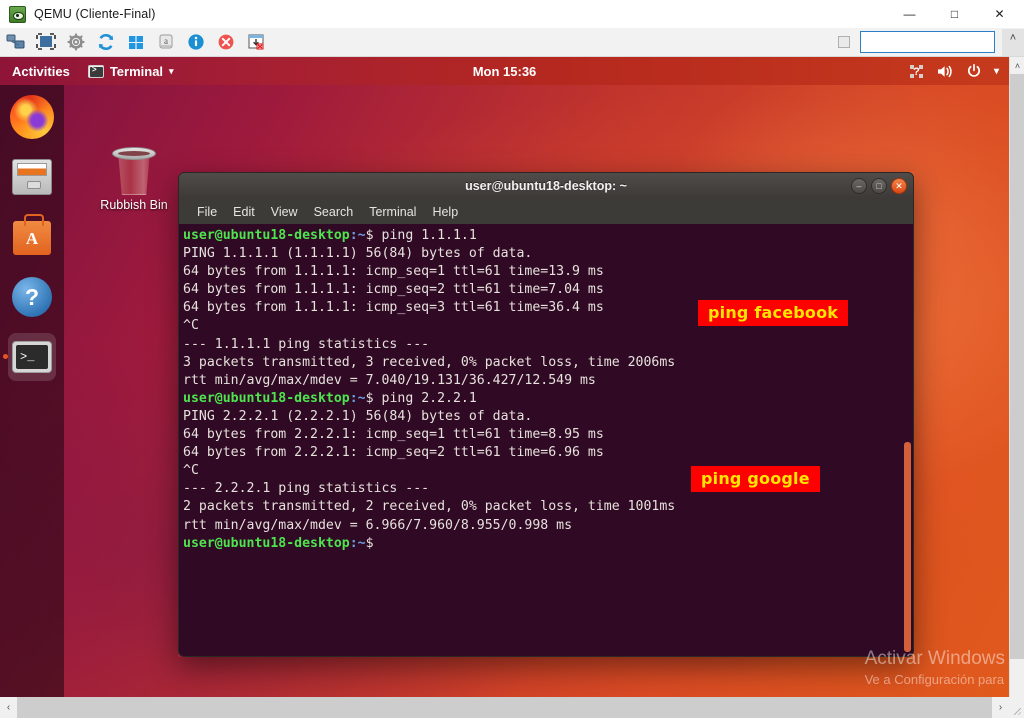 This screenshot has height=718, width=1024. Describe the element at coordinates (909, 14) in the screenshot. I see `host-minimize-button: —` at that location.